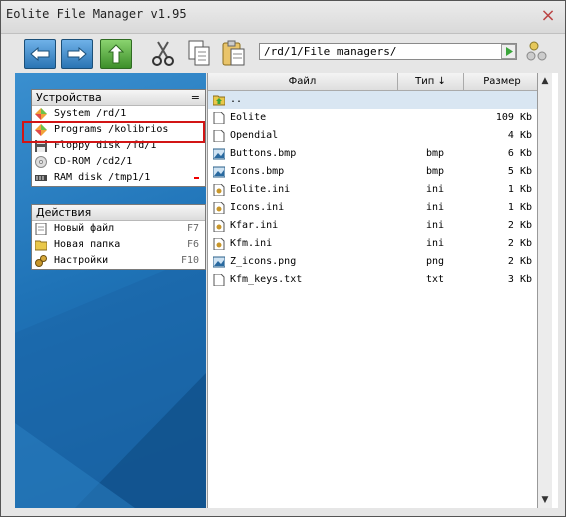 Image resolution: width=566 pixels, height=517 pixels. I want to click on file-row: Icons.bmp bmp 5 Kb, so click(374, 172).